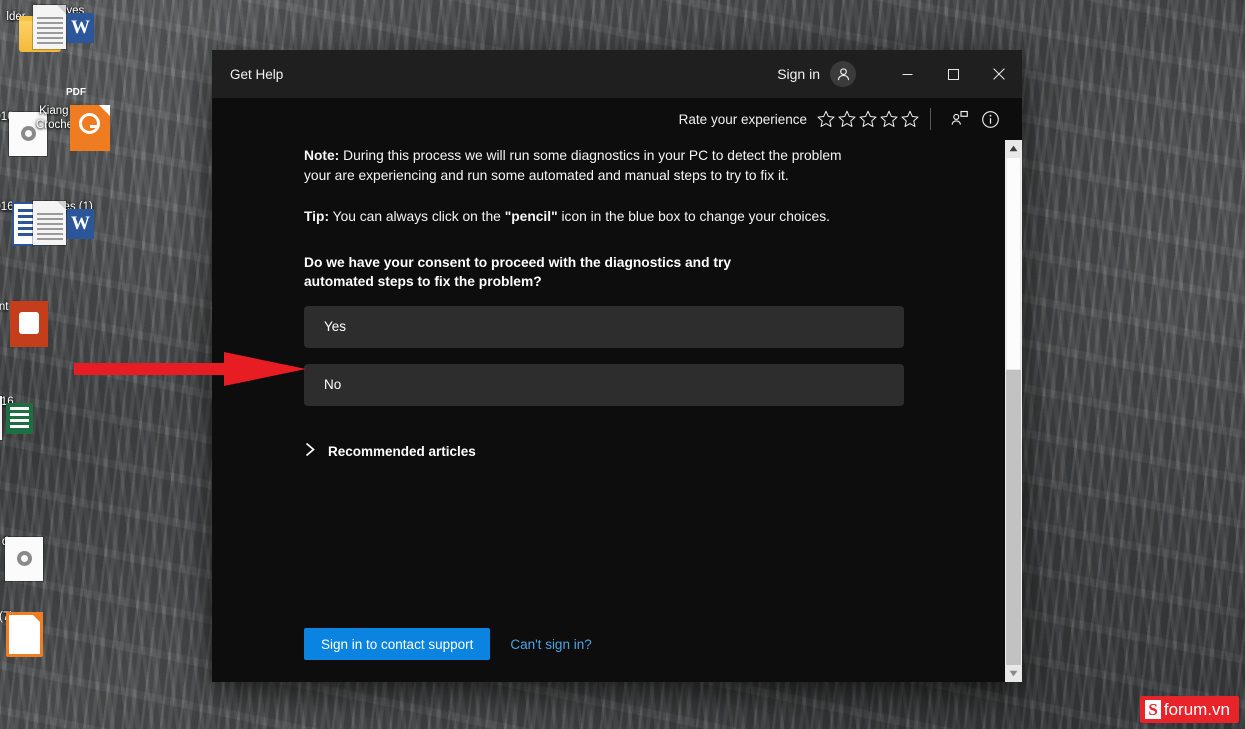 The width and height of the screenshot is (1245, 729). What do you see at coordinates (25, 323) in the screenshot?
I see `desktop-icon-powerpoint-partial: oint 6` at bounding box center [25, 323].